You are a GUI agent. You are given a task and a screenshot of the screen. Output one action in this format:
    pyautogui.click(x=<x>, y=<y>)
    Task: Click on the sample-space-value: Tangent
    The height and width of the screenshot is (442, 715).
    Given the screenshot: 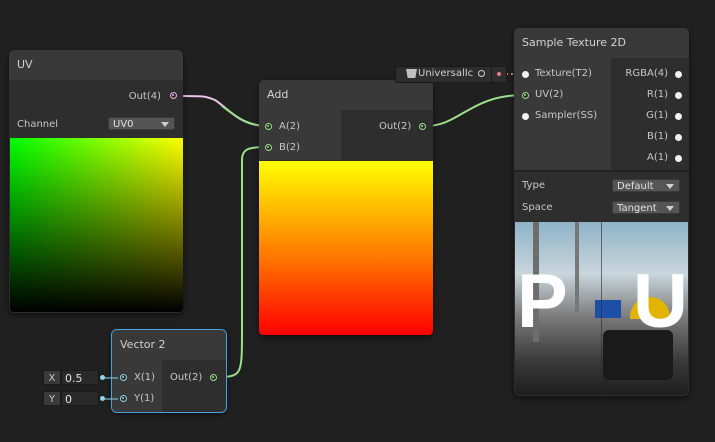 What is the action you would take?
    pyautogui.click(x=637, y=208)
    